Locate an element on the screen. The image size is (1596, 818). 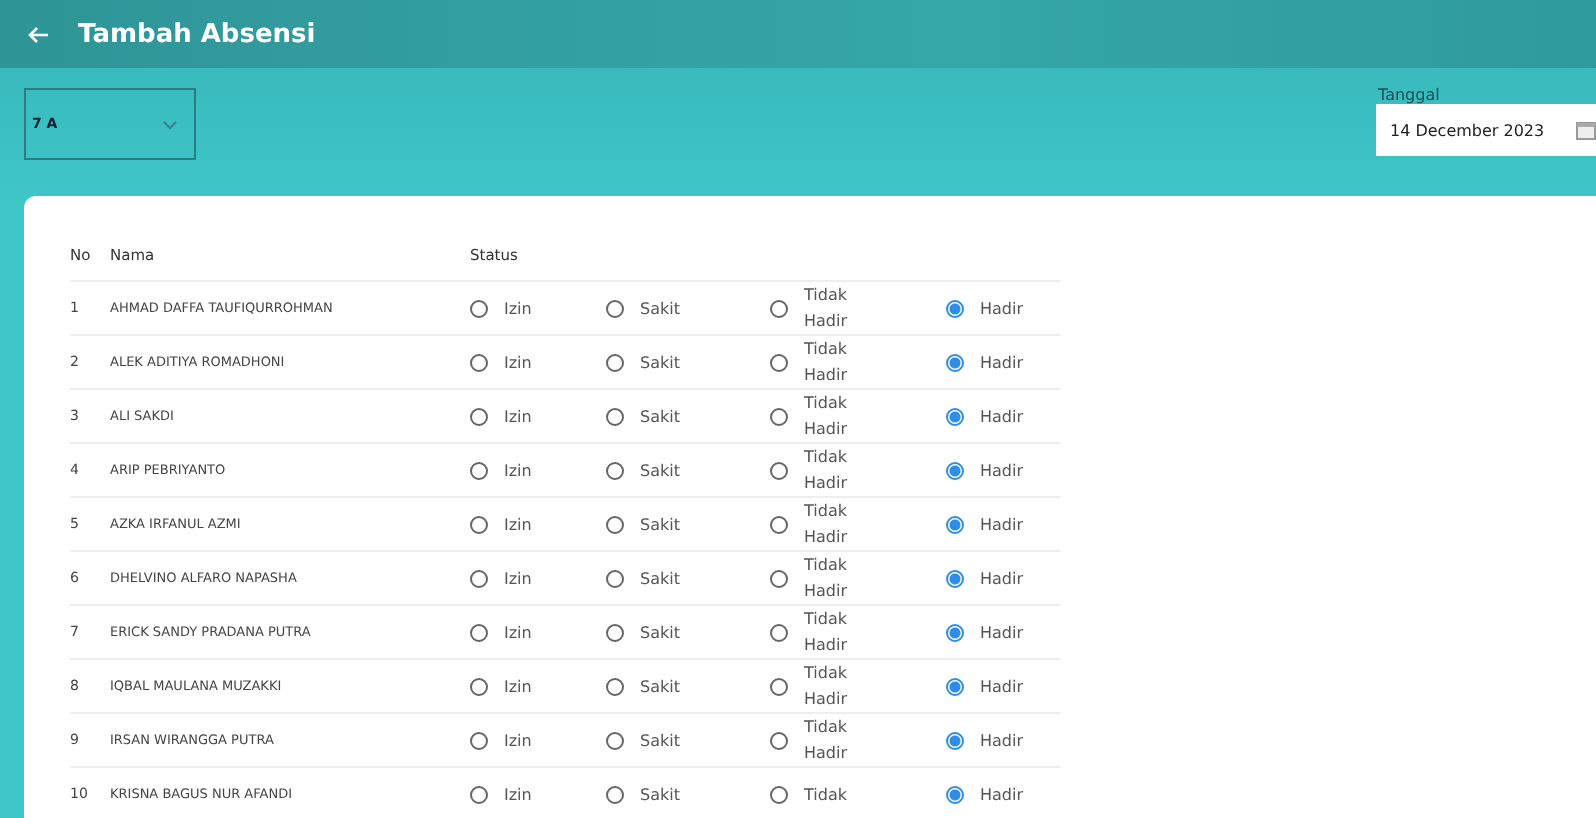
back-icon is located at coordinates (39, 34).